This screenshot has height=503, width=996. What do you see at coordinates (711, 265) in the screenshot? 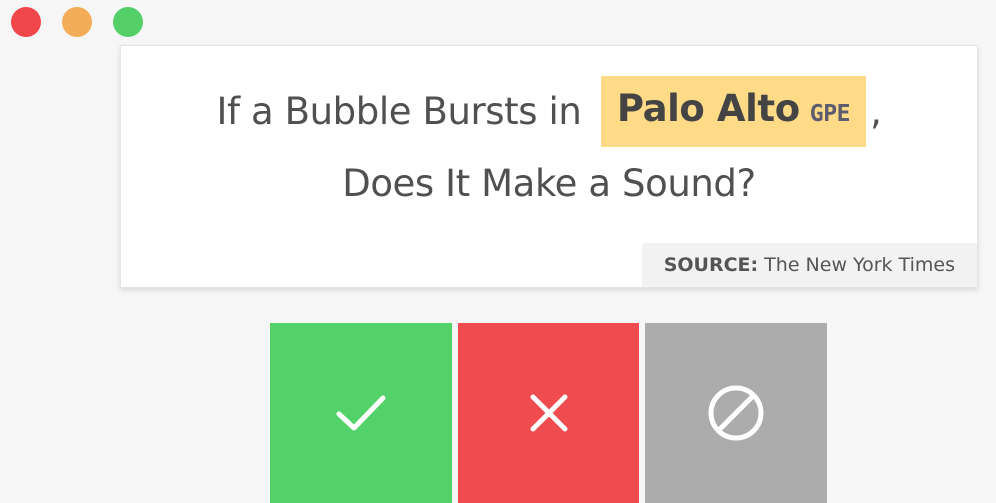
I see `source-label: SOURCE:` at bounding box center [711, 265].